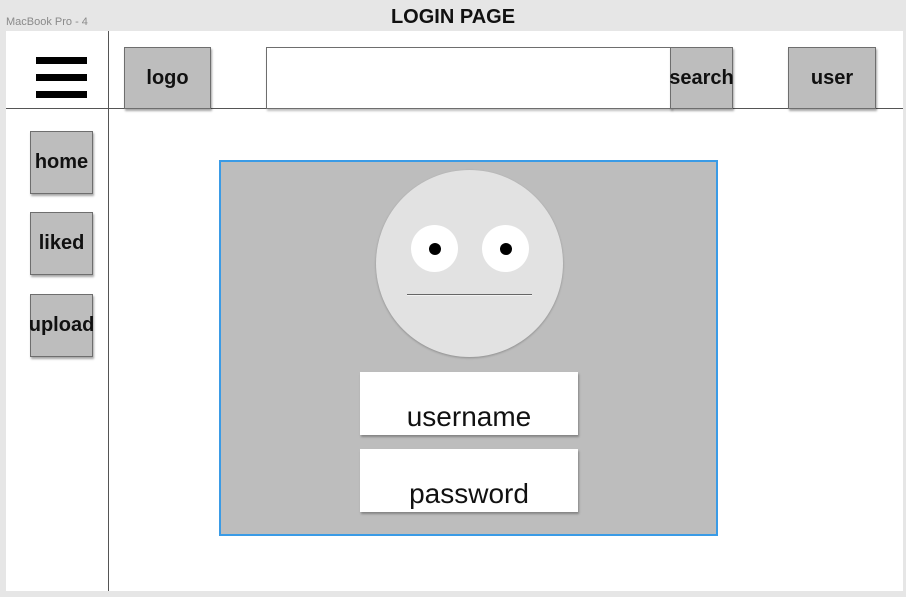 This screenshot has height=597, width=906. I want to click on sidebar-item-upload: upload, so click(61, 325).